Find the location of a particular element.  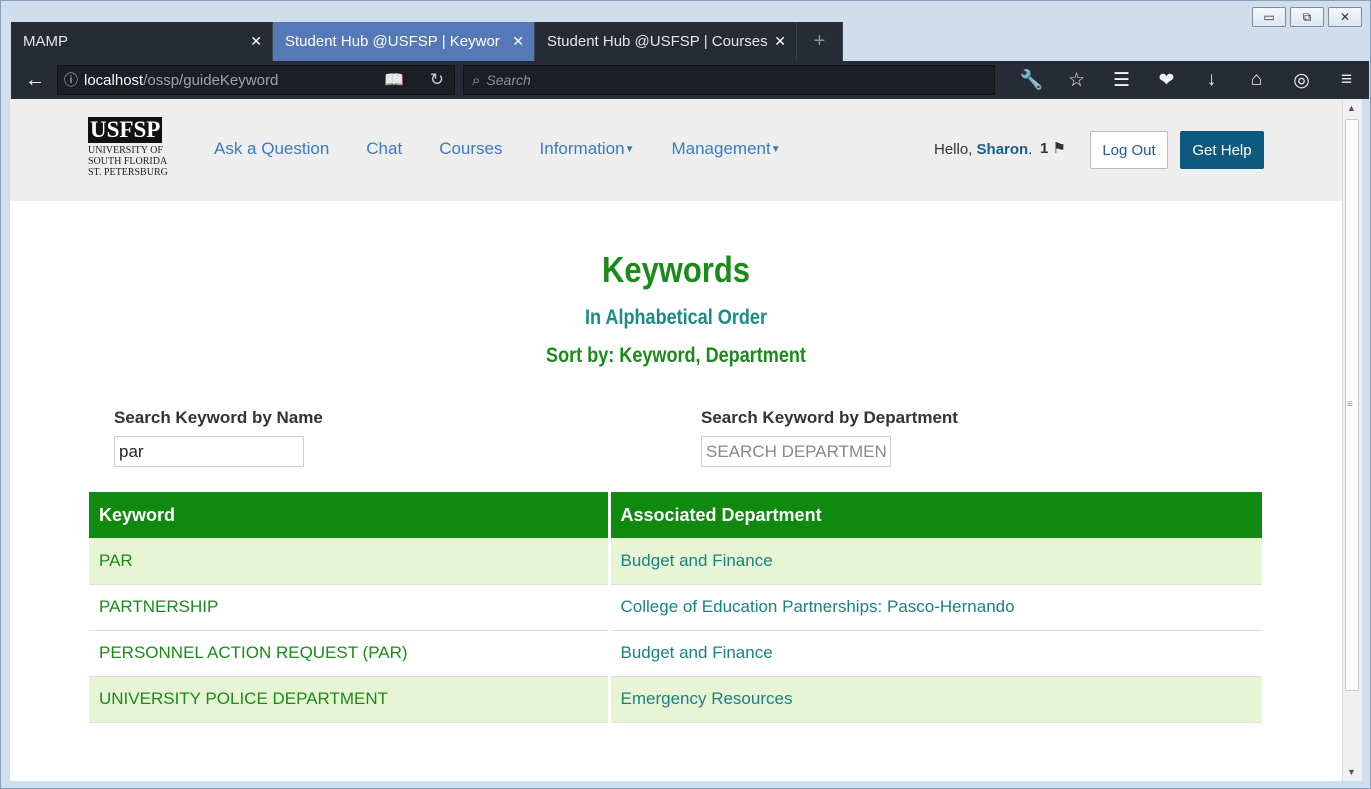

department-cell: Emergency Resources is located at coordinates (935, 699).